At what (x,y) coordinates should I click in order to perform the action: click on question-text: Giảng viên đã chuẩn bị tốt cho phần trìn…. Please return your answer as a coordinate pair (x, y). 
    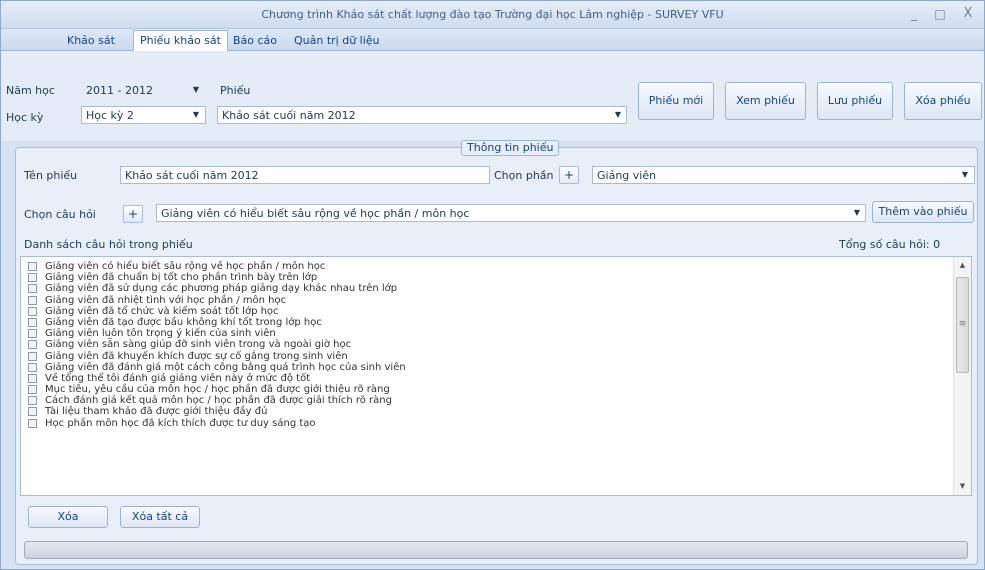
    Looking at the image, I should click on (181, 278).